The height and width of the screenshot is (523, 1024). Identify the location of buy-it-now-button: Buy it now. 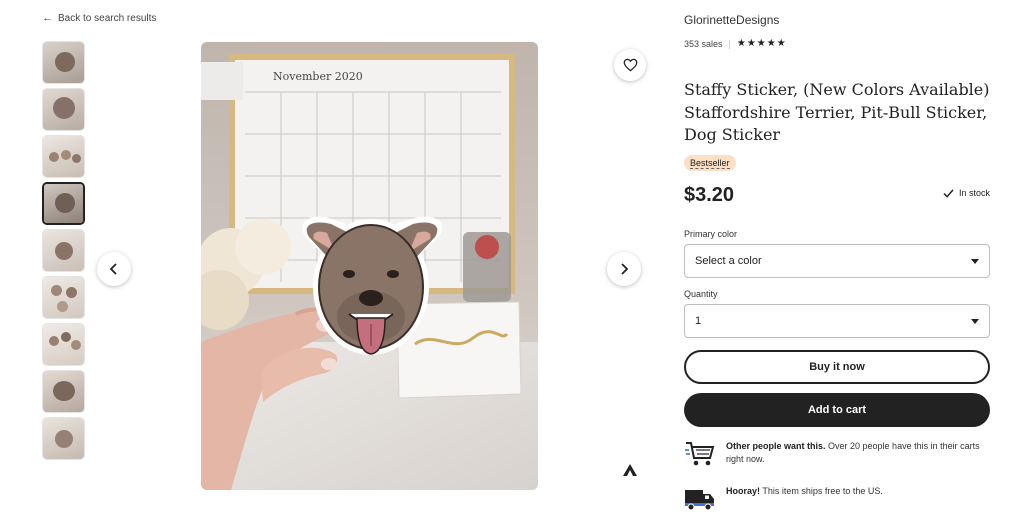
(837, 367).